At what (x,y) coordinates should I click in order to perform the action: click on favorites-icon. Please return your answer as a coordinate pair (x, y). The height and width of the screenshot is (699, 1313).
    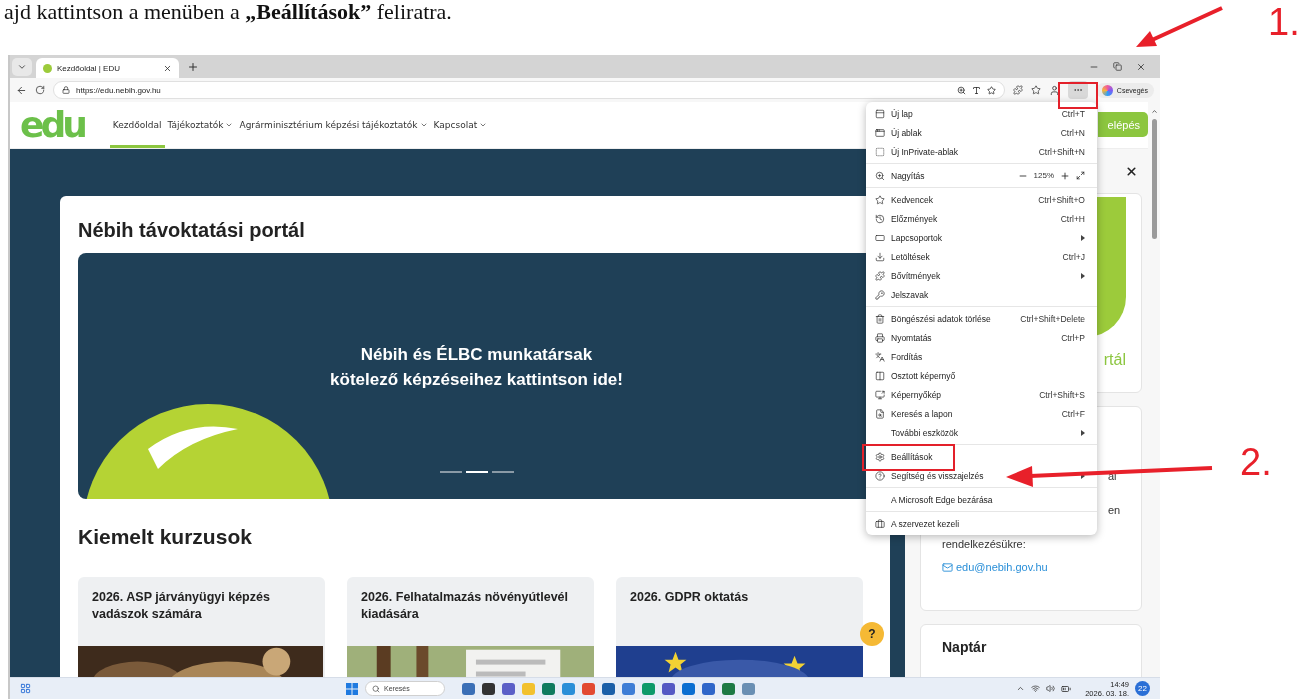
    Looking at the image, I should click on (1035, 90).